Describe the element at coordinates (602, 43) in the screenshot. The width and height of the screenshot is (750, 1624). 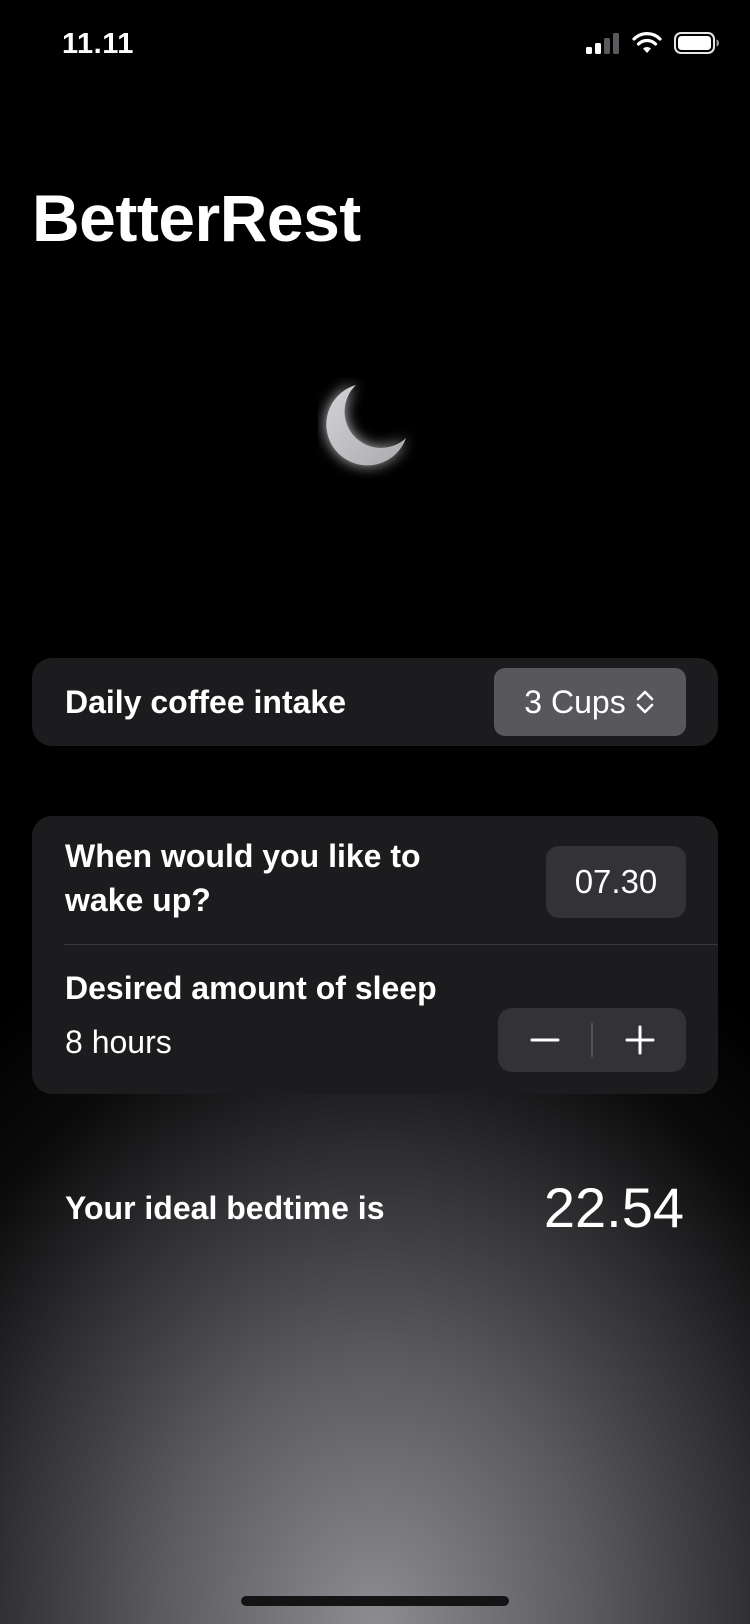
I see `cellular-signal-icon` at that location.